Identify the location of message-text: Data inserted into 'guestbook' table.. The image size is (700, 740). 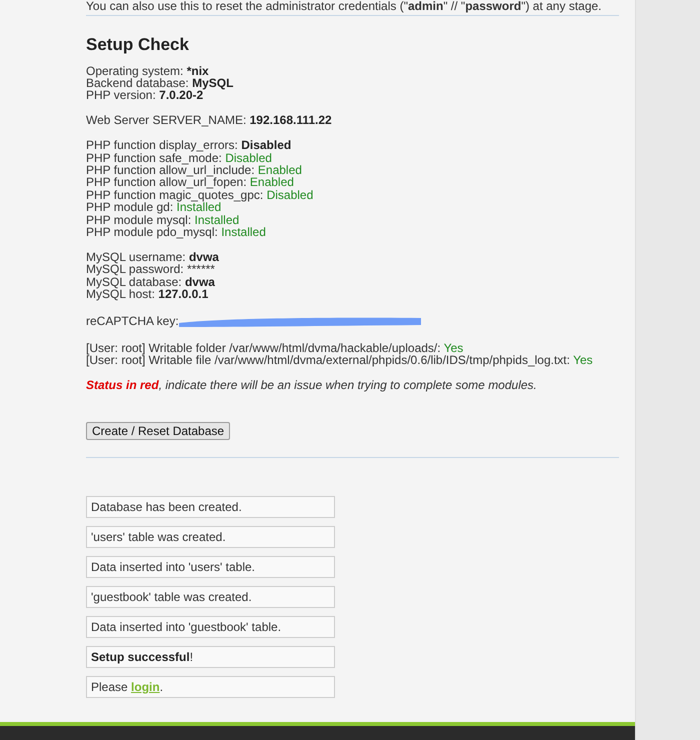
(186, 627).